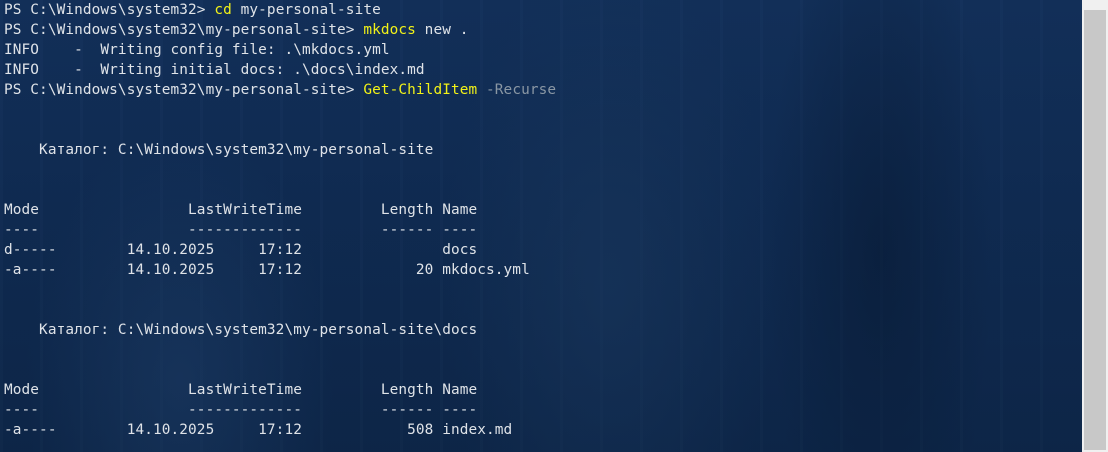 The width and height of the screenshot is (1108, 452). I want to click on command-name: cd, so click(223, 10).